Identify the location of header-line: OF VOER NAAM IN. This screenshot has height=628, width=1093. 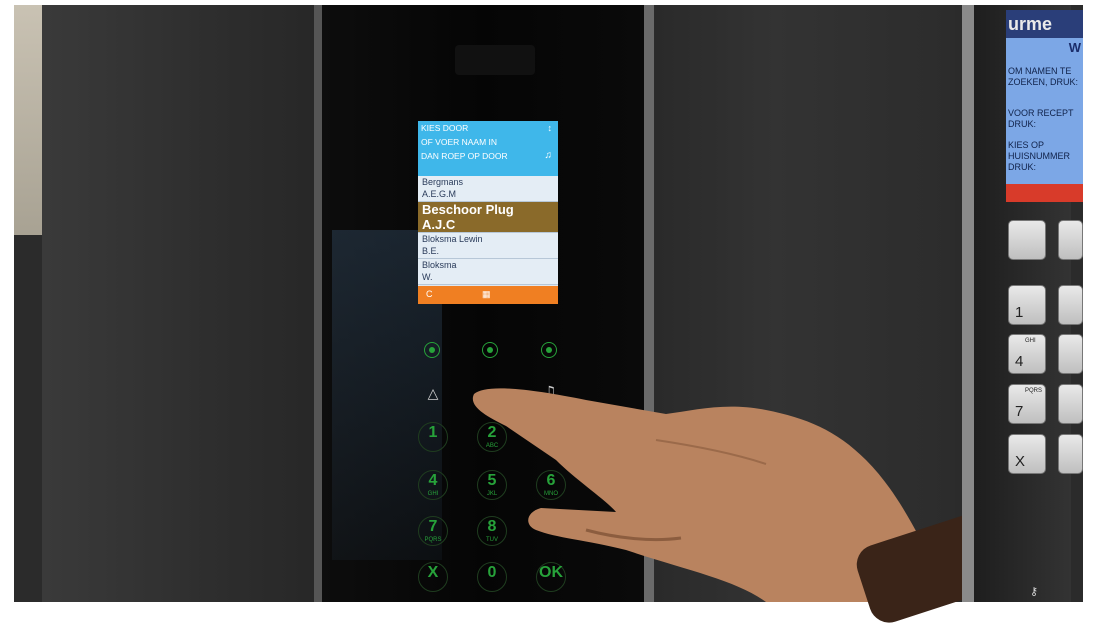
(459, 142).